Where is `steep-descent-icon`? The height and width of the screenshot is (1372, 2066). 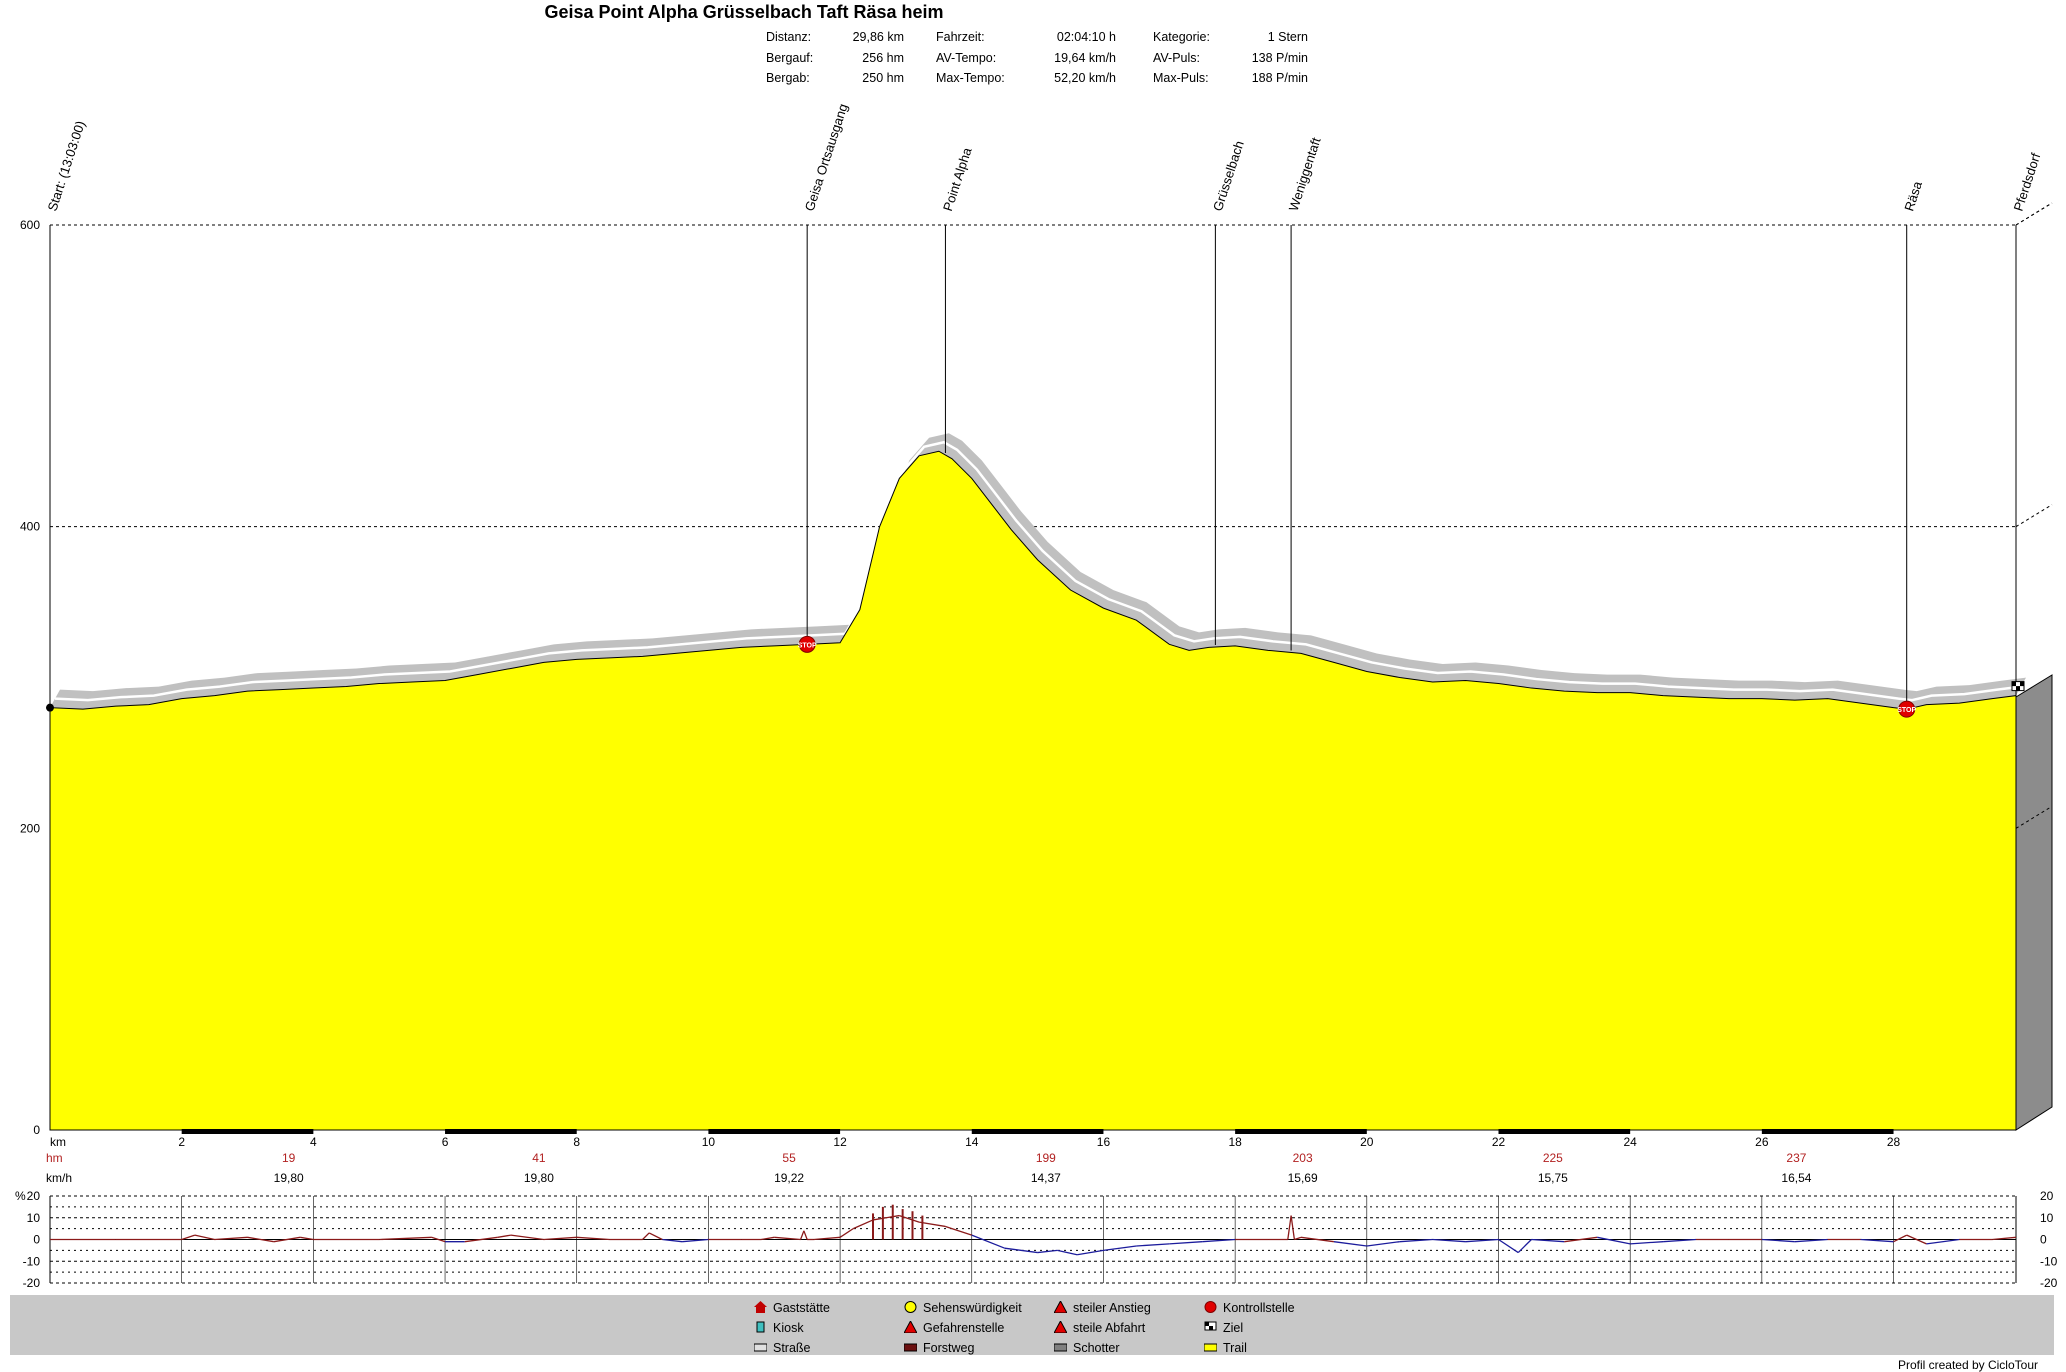 steep-descent-icon is located at coordinates (1060, 1326).